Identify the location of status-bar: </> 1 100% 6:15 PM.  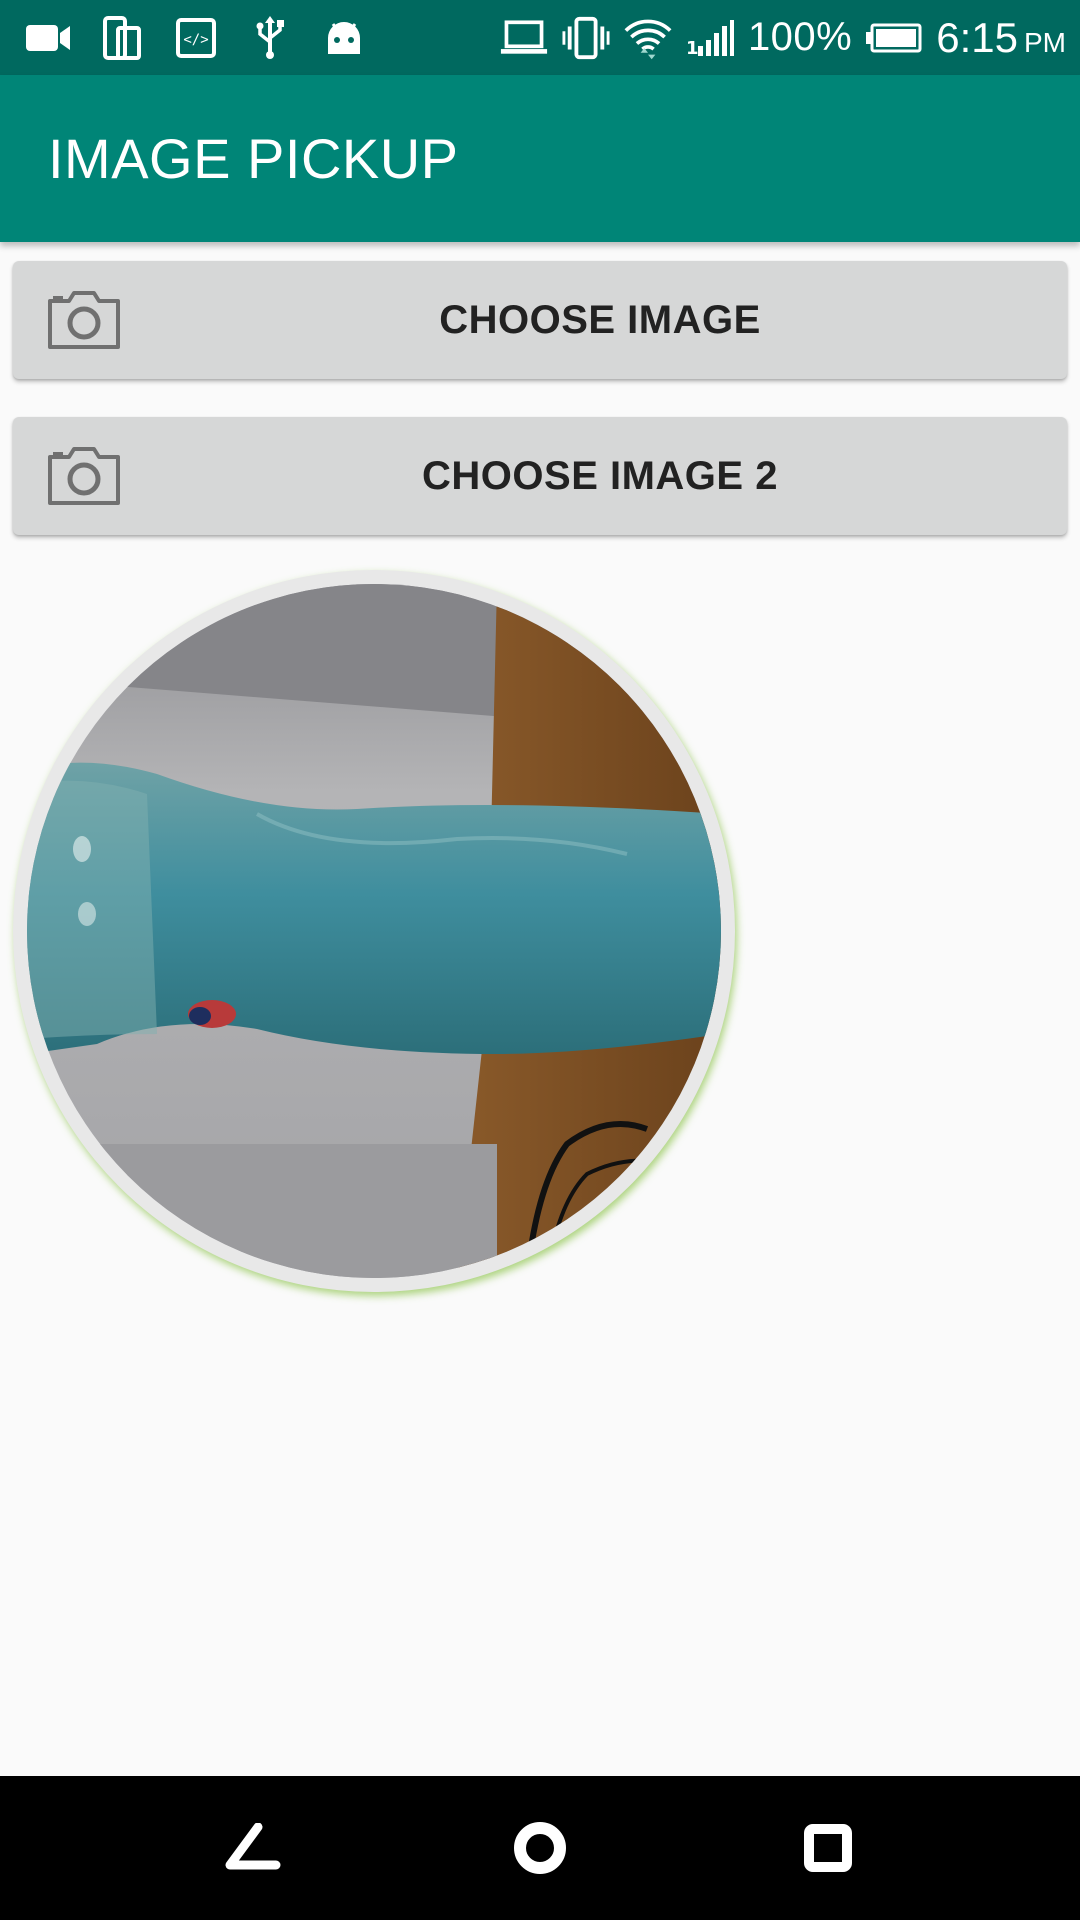
(540, 37).